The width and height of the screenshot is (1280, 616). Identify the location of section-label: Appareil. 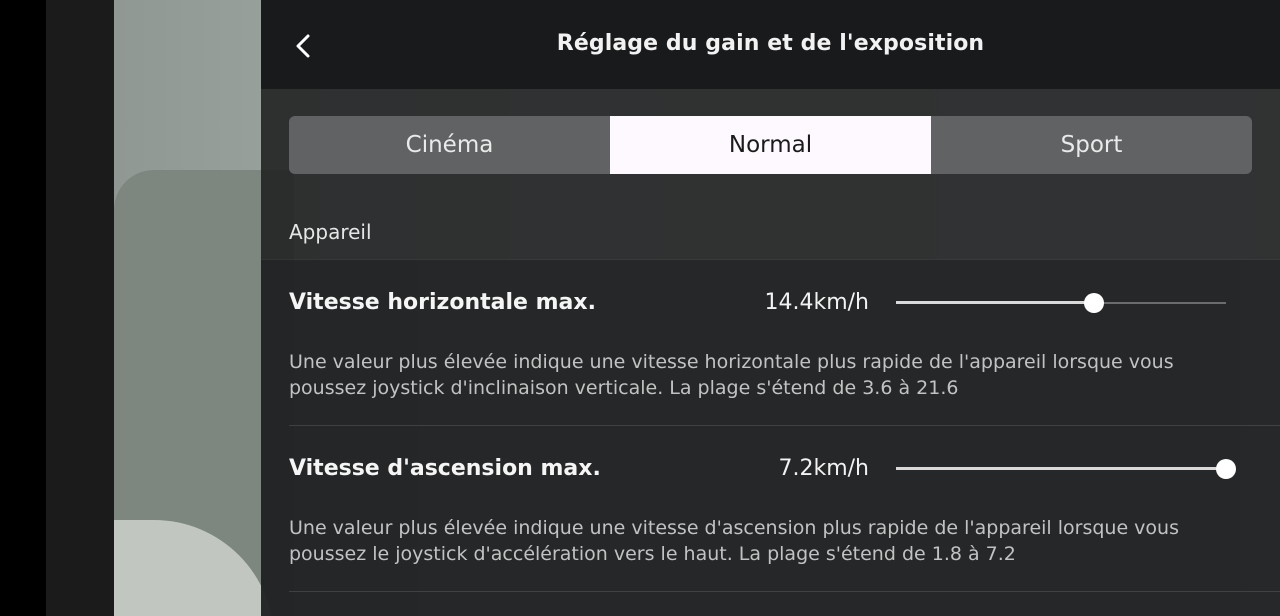
(330, 232).